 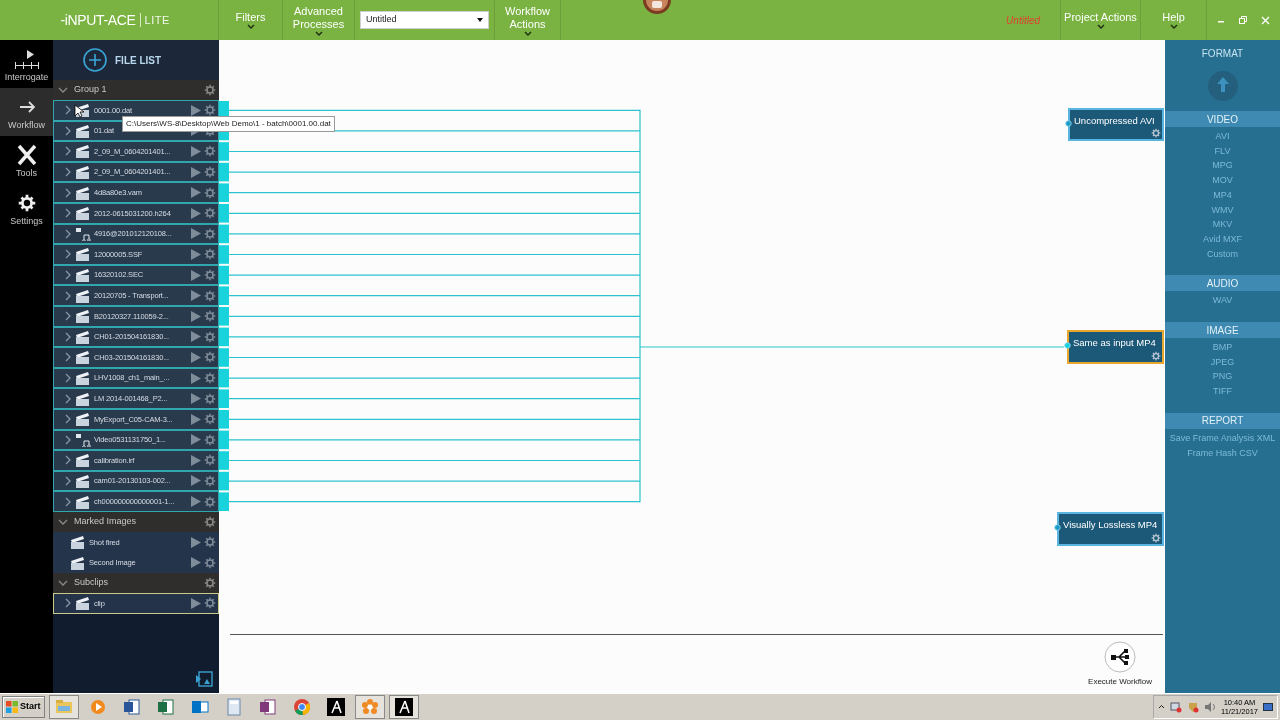 What do you see at coordinates (157, 20) in the screenshot?
I see `app-edition: LITE` at bounding box center [157, 20].